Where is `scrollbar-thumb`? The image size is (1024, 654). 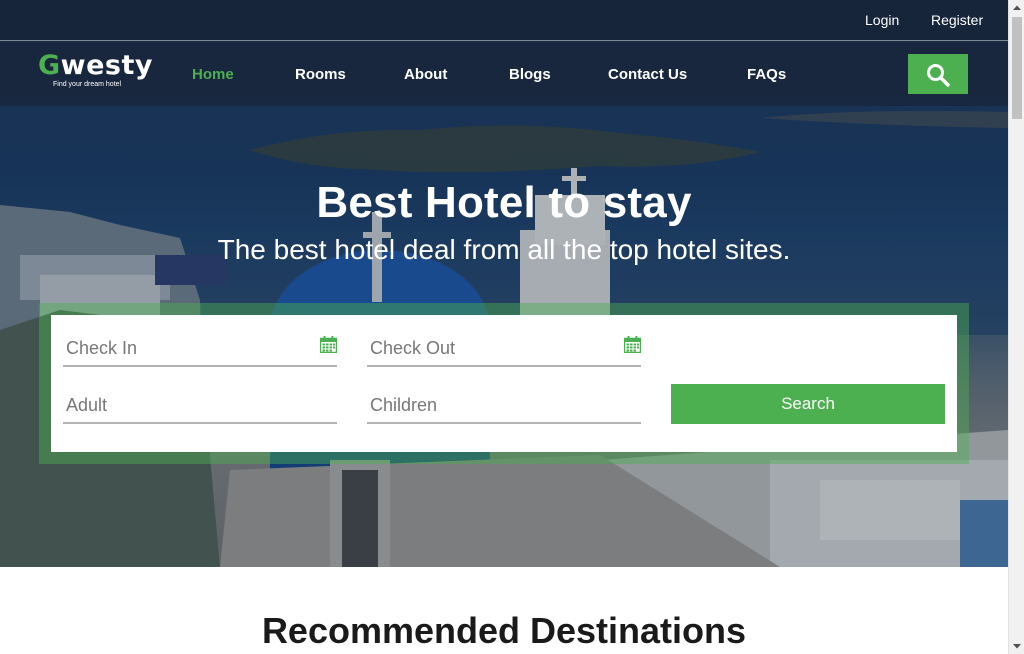 scrollbar-thumb is located at coordinates (1017, 68).